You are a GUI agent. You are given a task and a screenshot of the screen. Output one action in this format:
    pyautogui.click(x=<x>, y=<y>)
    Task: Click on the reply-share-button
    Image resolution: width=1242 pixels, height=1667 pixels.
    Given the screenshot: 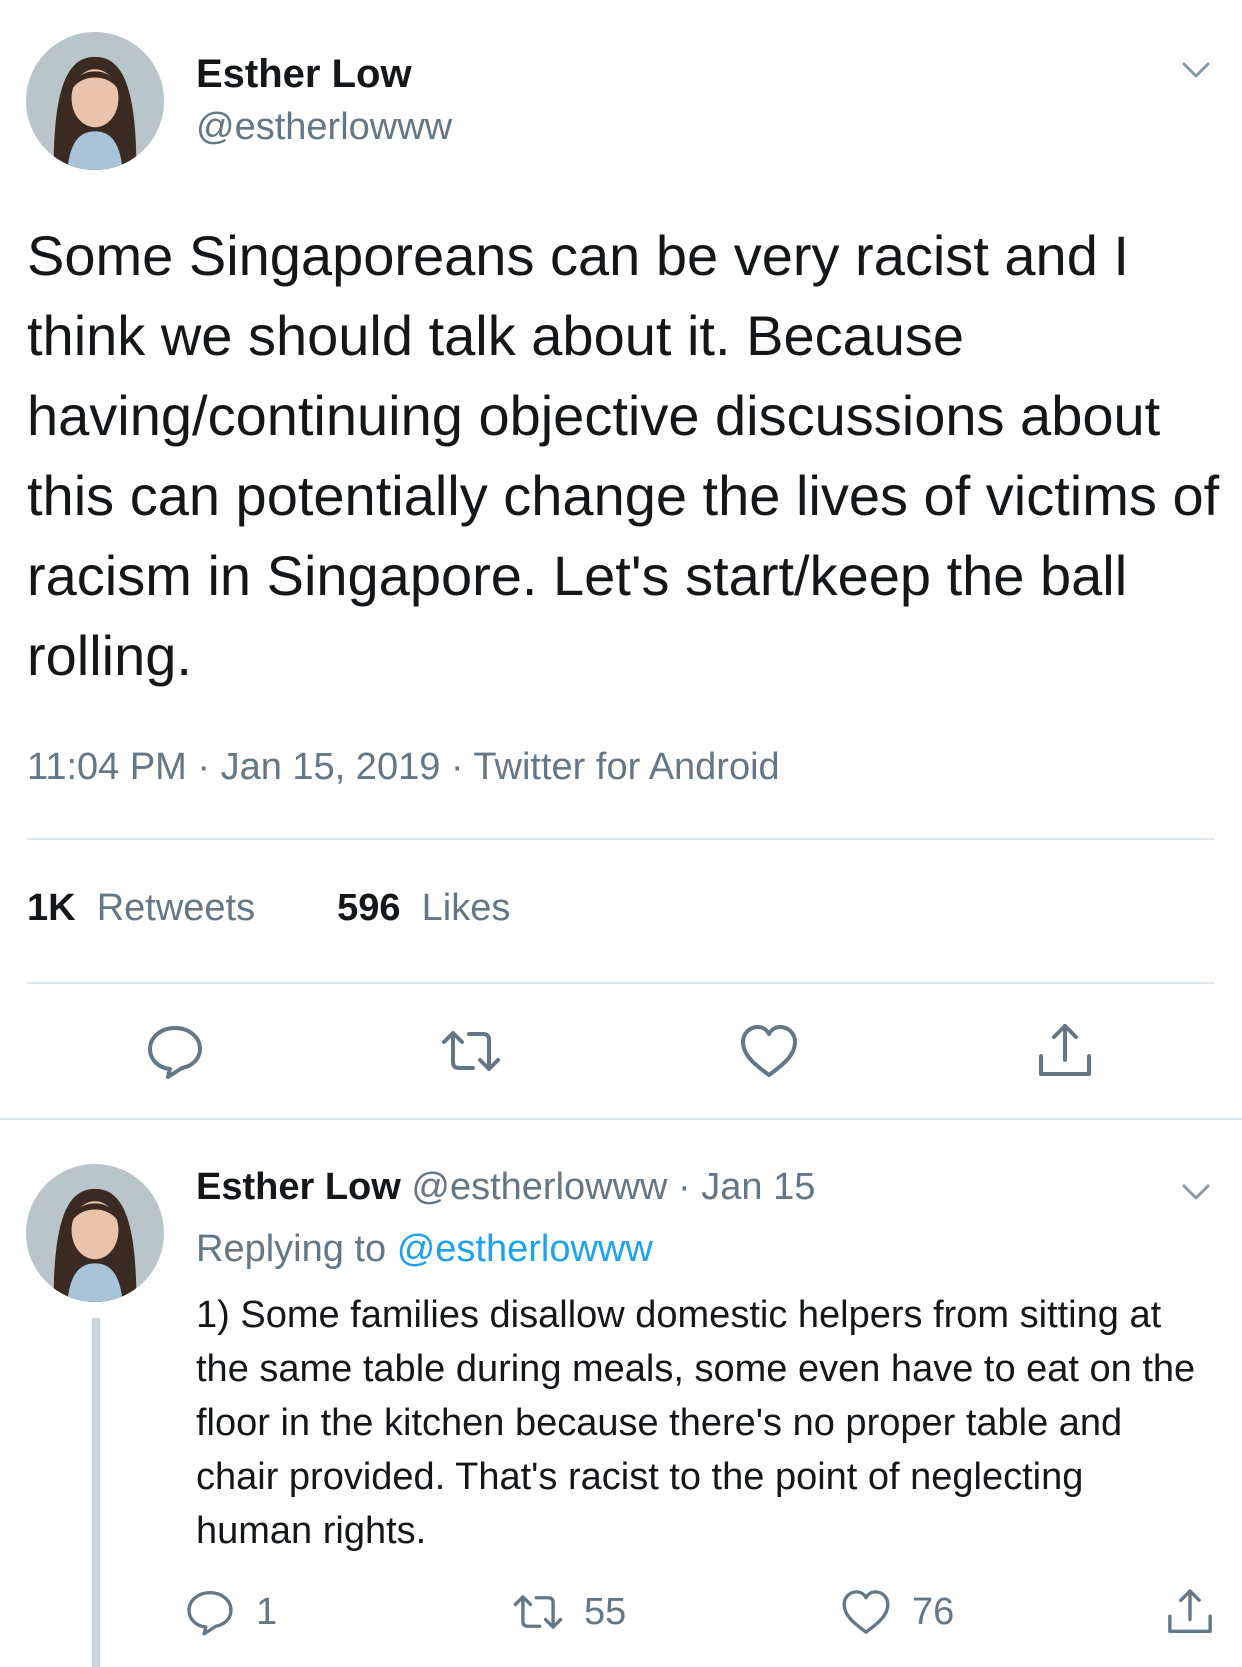 What is the action you would take?
    pyautogui.click(x=1190, y=1612)
    